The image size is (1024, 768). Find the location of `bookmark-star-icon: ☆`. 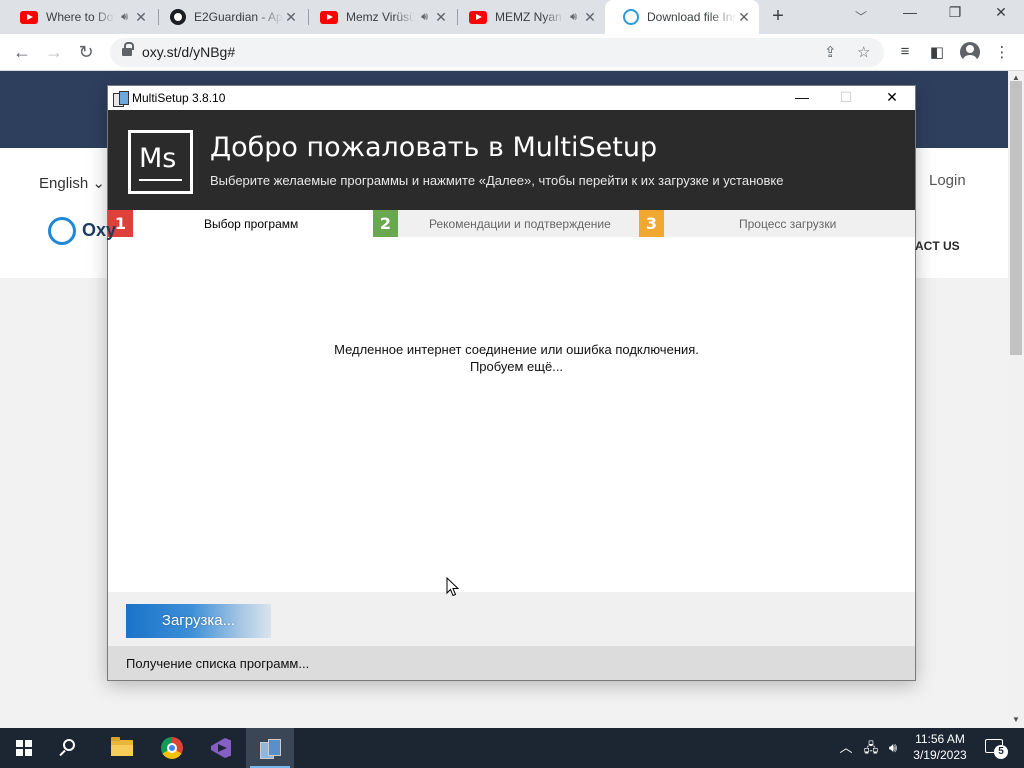

bookmark-star-icon: ☆ is located at coordinates (863, 52).